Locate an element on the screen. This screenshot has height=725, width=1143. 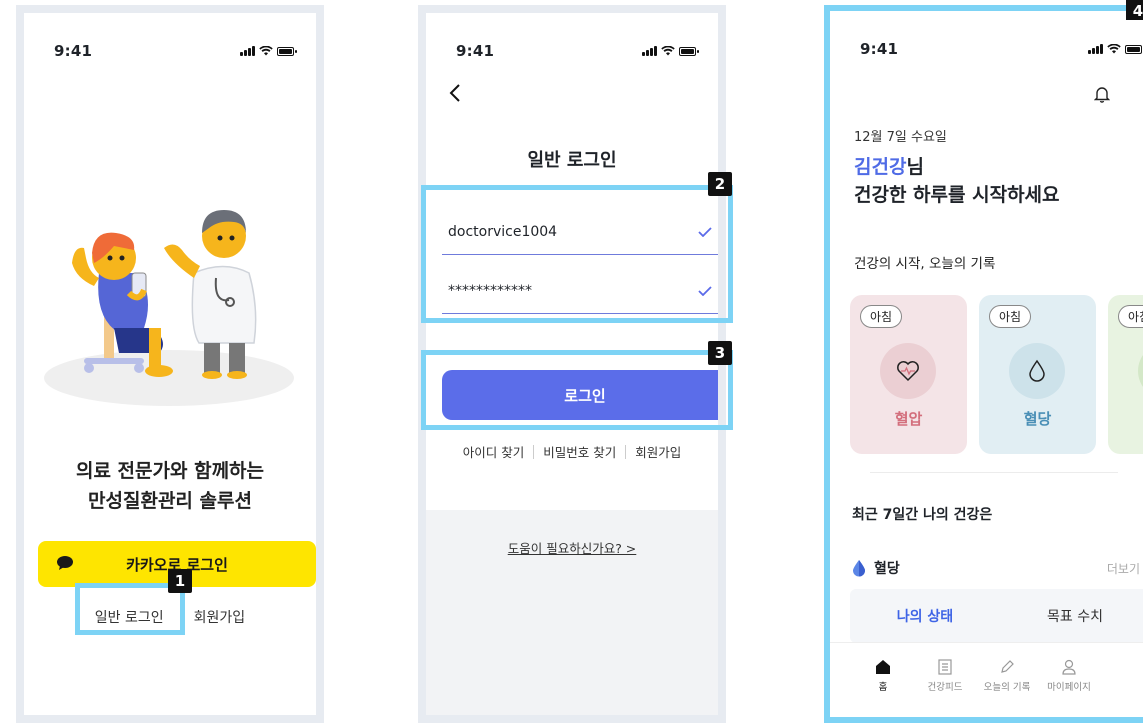
help-link: 도움이 필요하신가요? > is located at coordinates (572, 547).